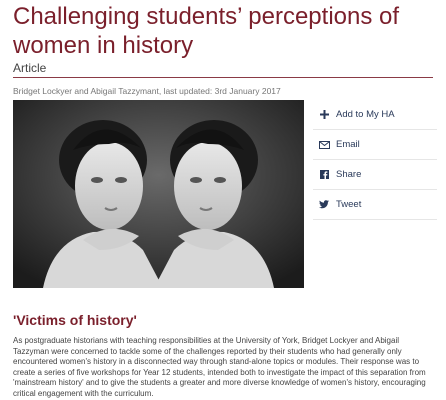 Image resolution: width=446 pixels, height=400 pixels. What do you see at coordinates (324, 115) in the screenshot?
I see `plus-icon` at bounding box center [324, 115].